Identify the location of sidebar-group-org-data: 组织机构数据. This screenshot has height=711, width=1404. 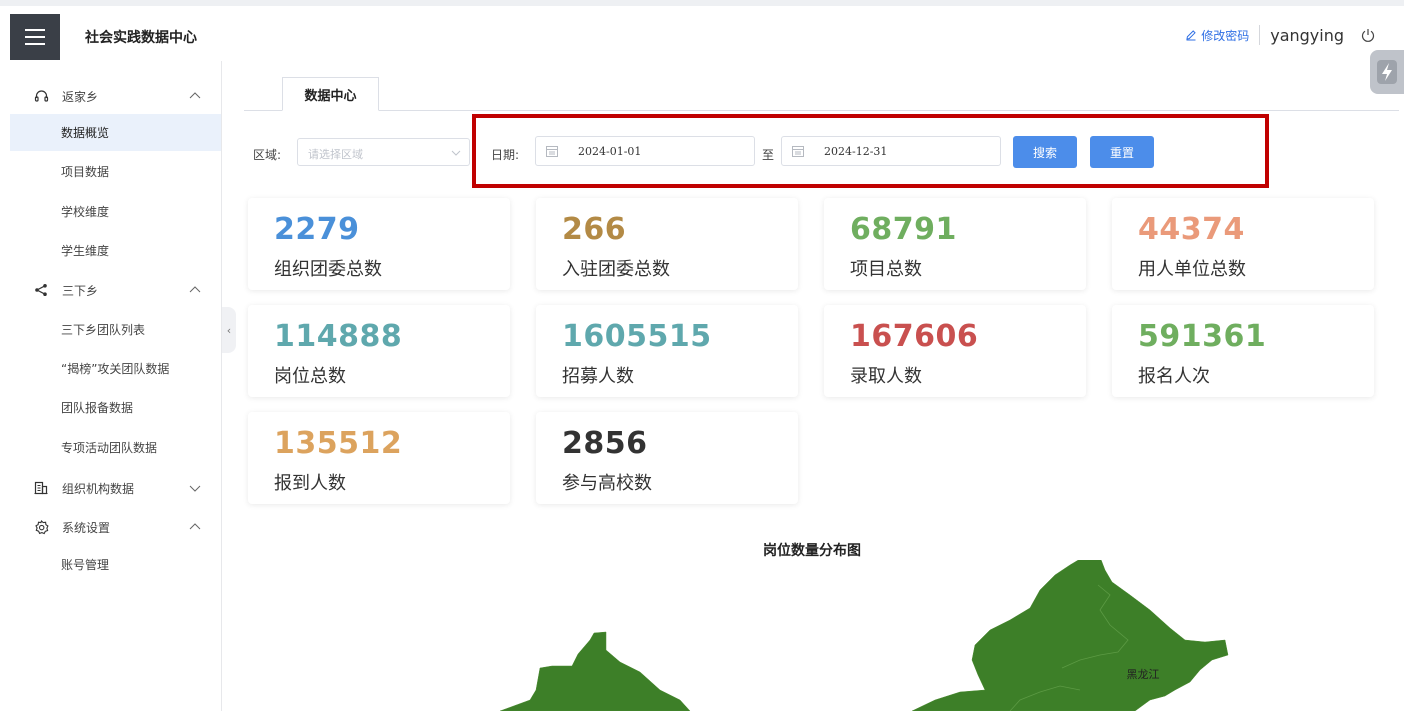
(110, 488).